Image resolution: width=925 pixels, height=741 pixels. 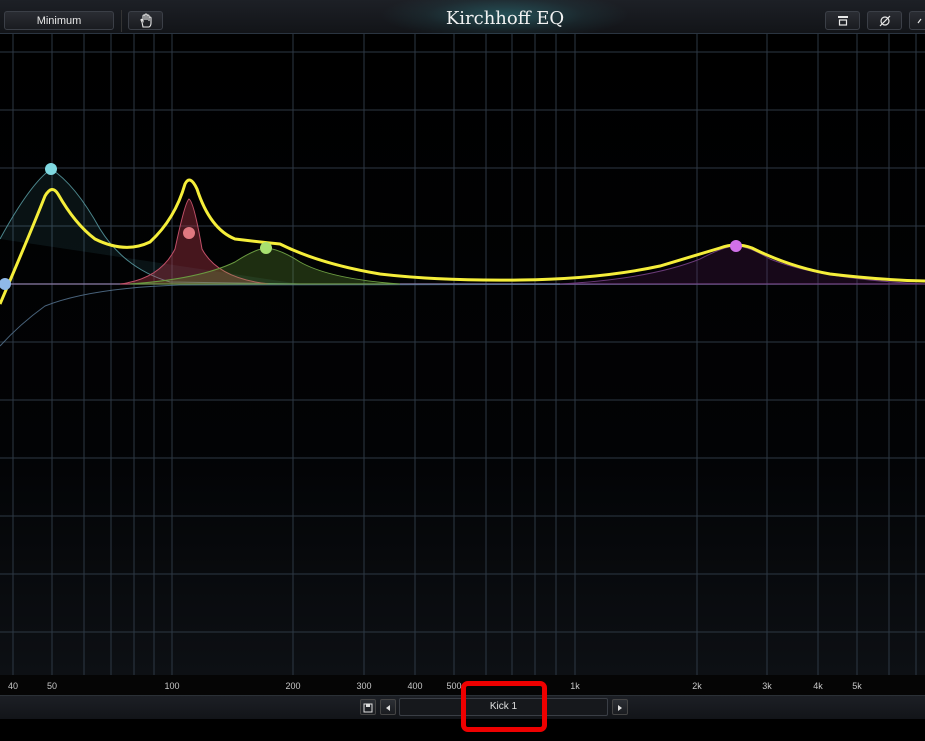 What do you see at coordinates (51, 169) in the screenshot?
I see `band-2-handle` at bounding box center [51, 169].